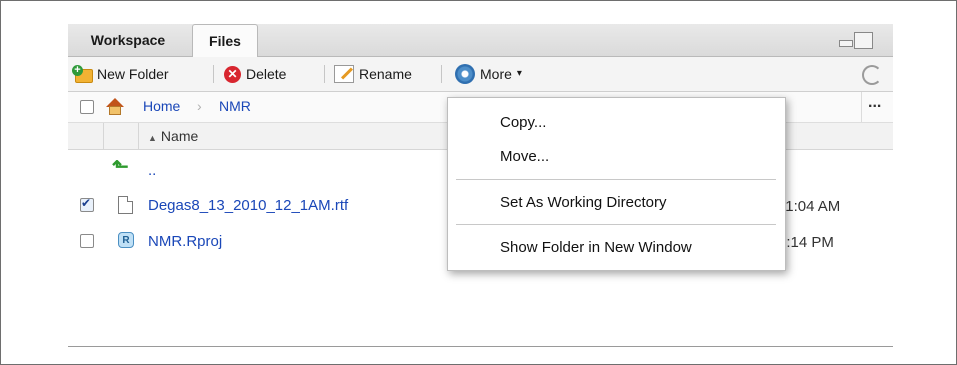  I want to click on home-icon, so click(115, 106).